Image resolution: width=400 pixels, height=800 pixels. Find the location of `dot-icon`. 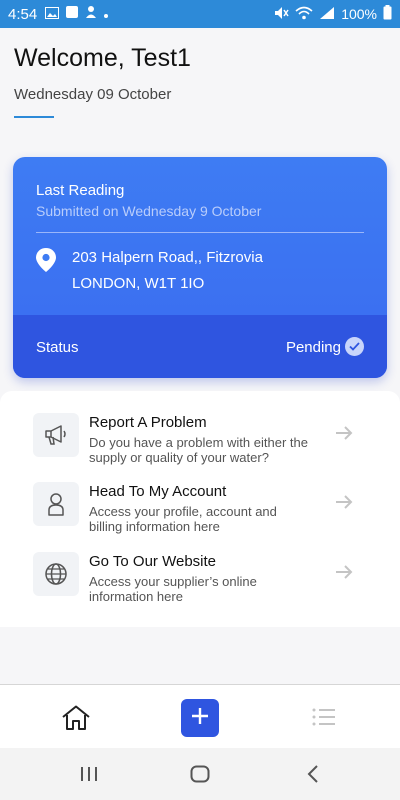

dot-icon is located at coordinates (106, 14).